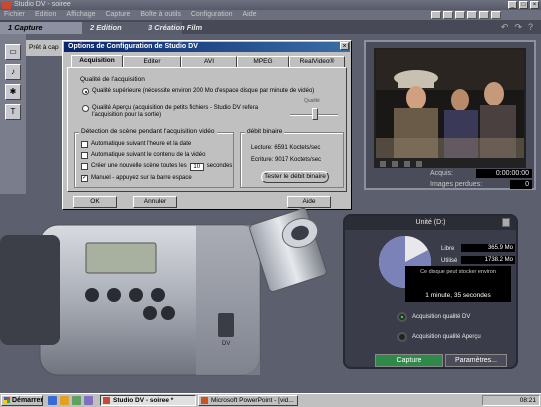  I want to click on dialog-close-icon: ×, so click(344, 46).